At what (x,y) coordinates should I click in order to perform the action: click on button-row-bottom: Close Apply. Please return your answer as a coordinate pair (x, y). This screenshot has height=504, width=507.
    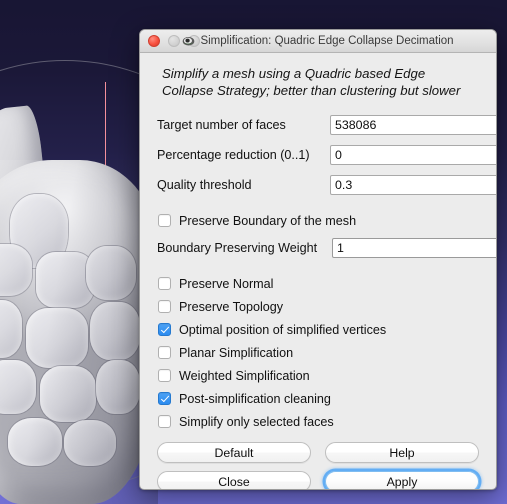
    Looking at the image, I should click on (318, 480).